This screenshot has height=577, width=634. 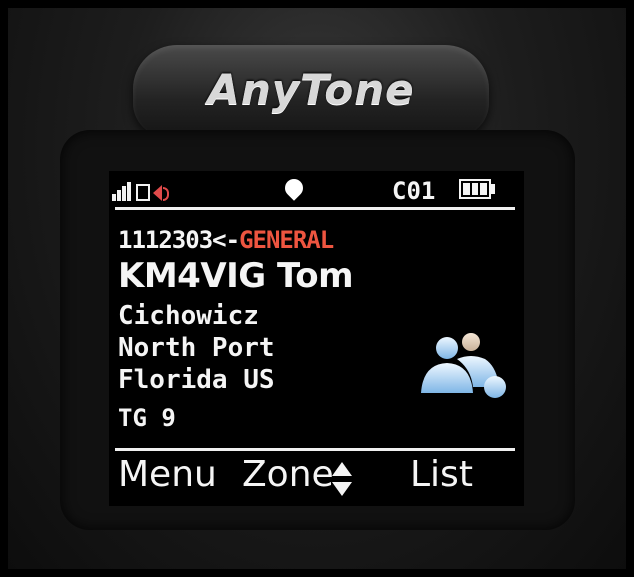 I want to click on softkey-bar: Menu Zone List, so click(x=316, y=478).